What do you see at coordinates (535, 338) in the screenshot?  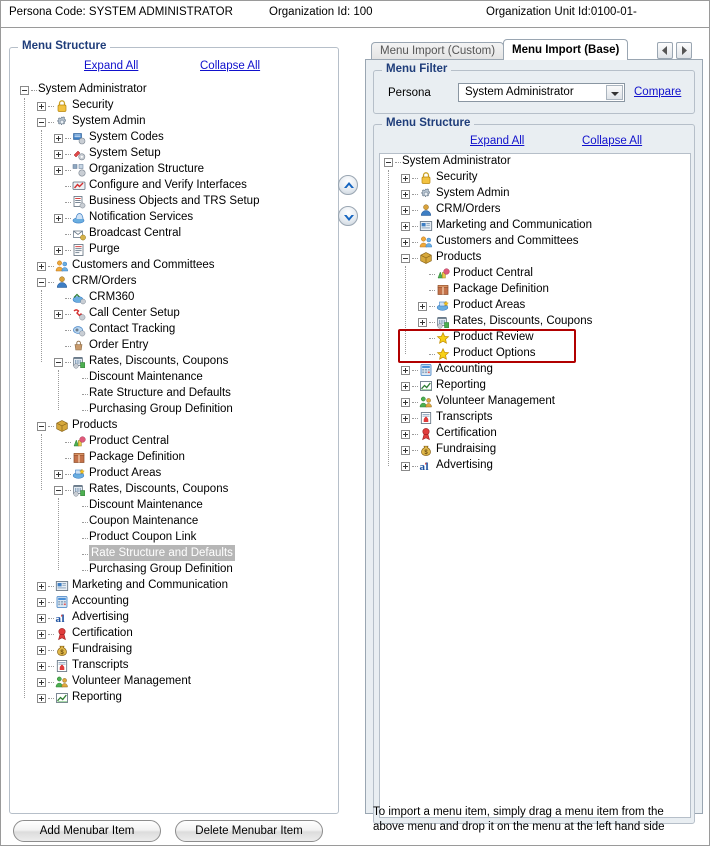 I see `tree-node: Product Review` at bounding box center [535, 338].